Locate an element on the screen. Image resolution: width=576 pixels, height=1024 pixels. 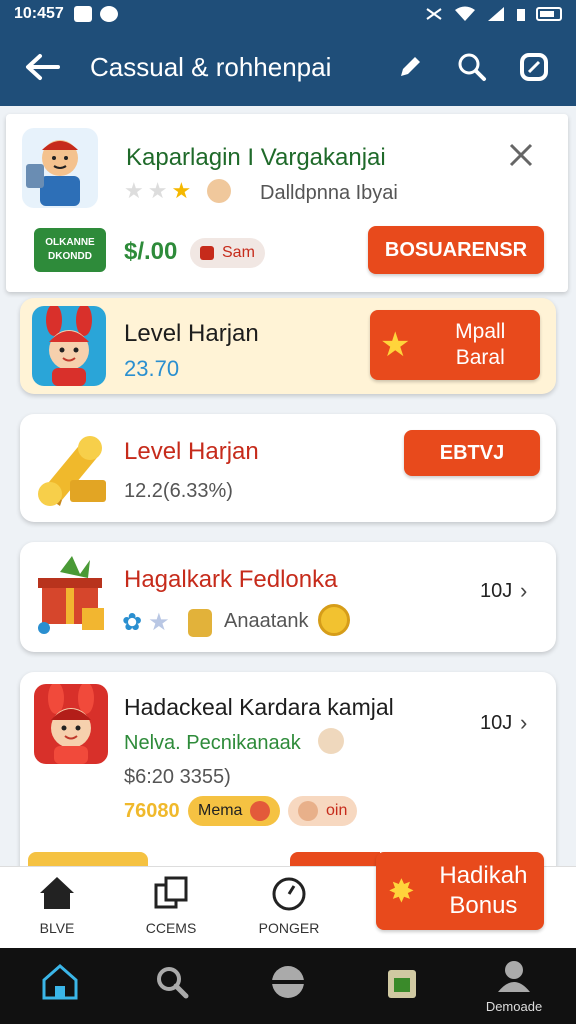
mema-pill-label: Mema is located at coordinates (220, 810).